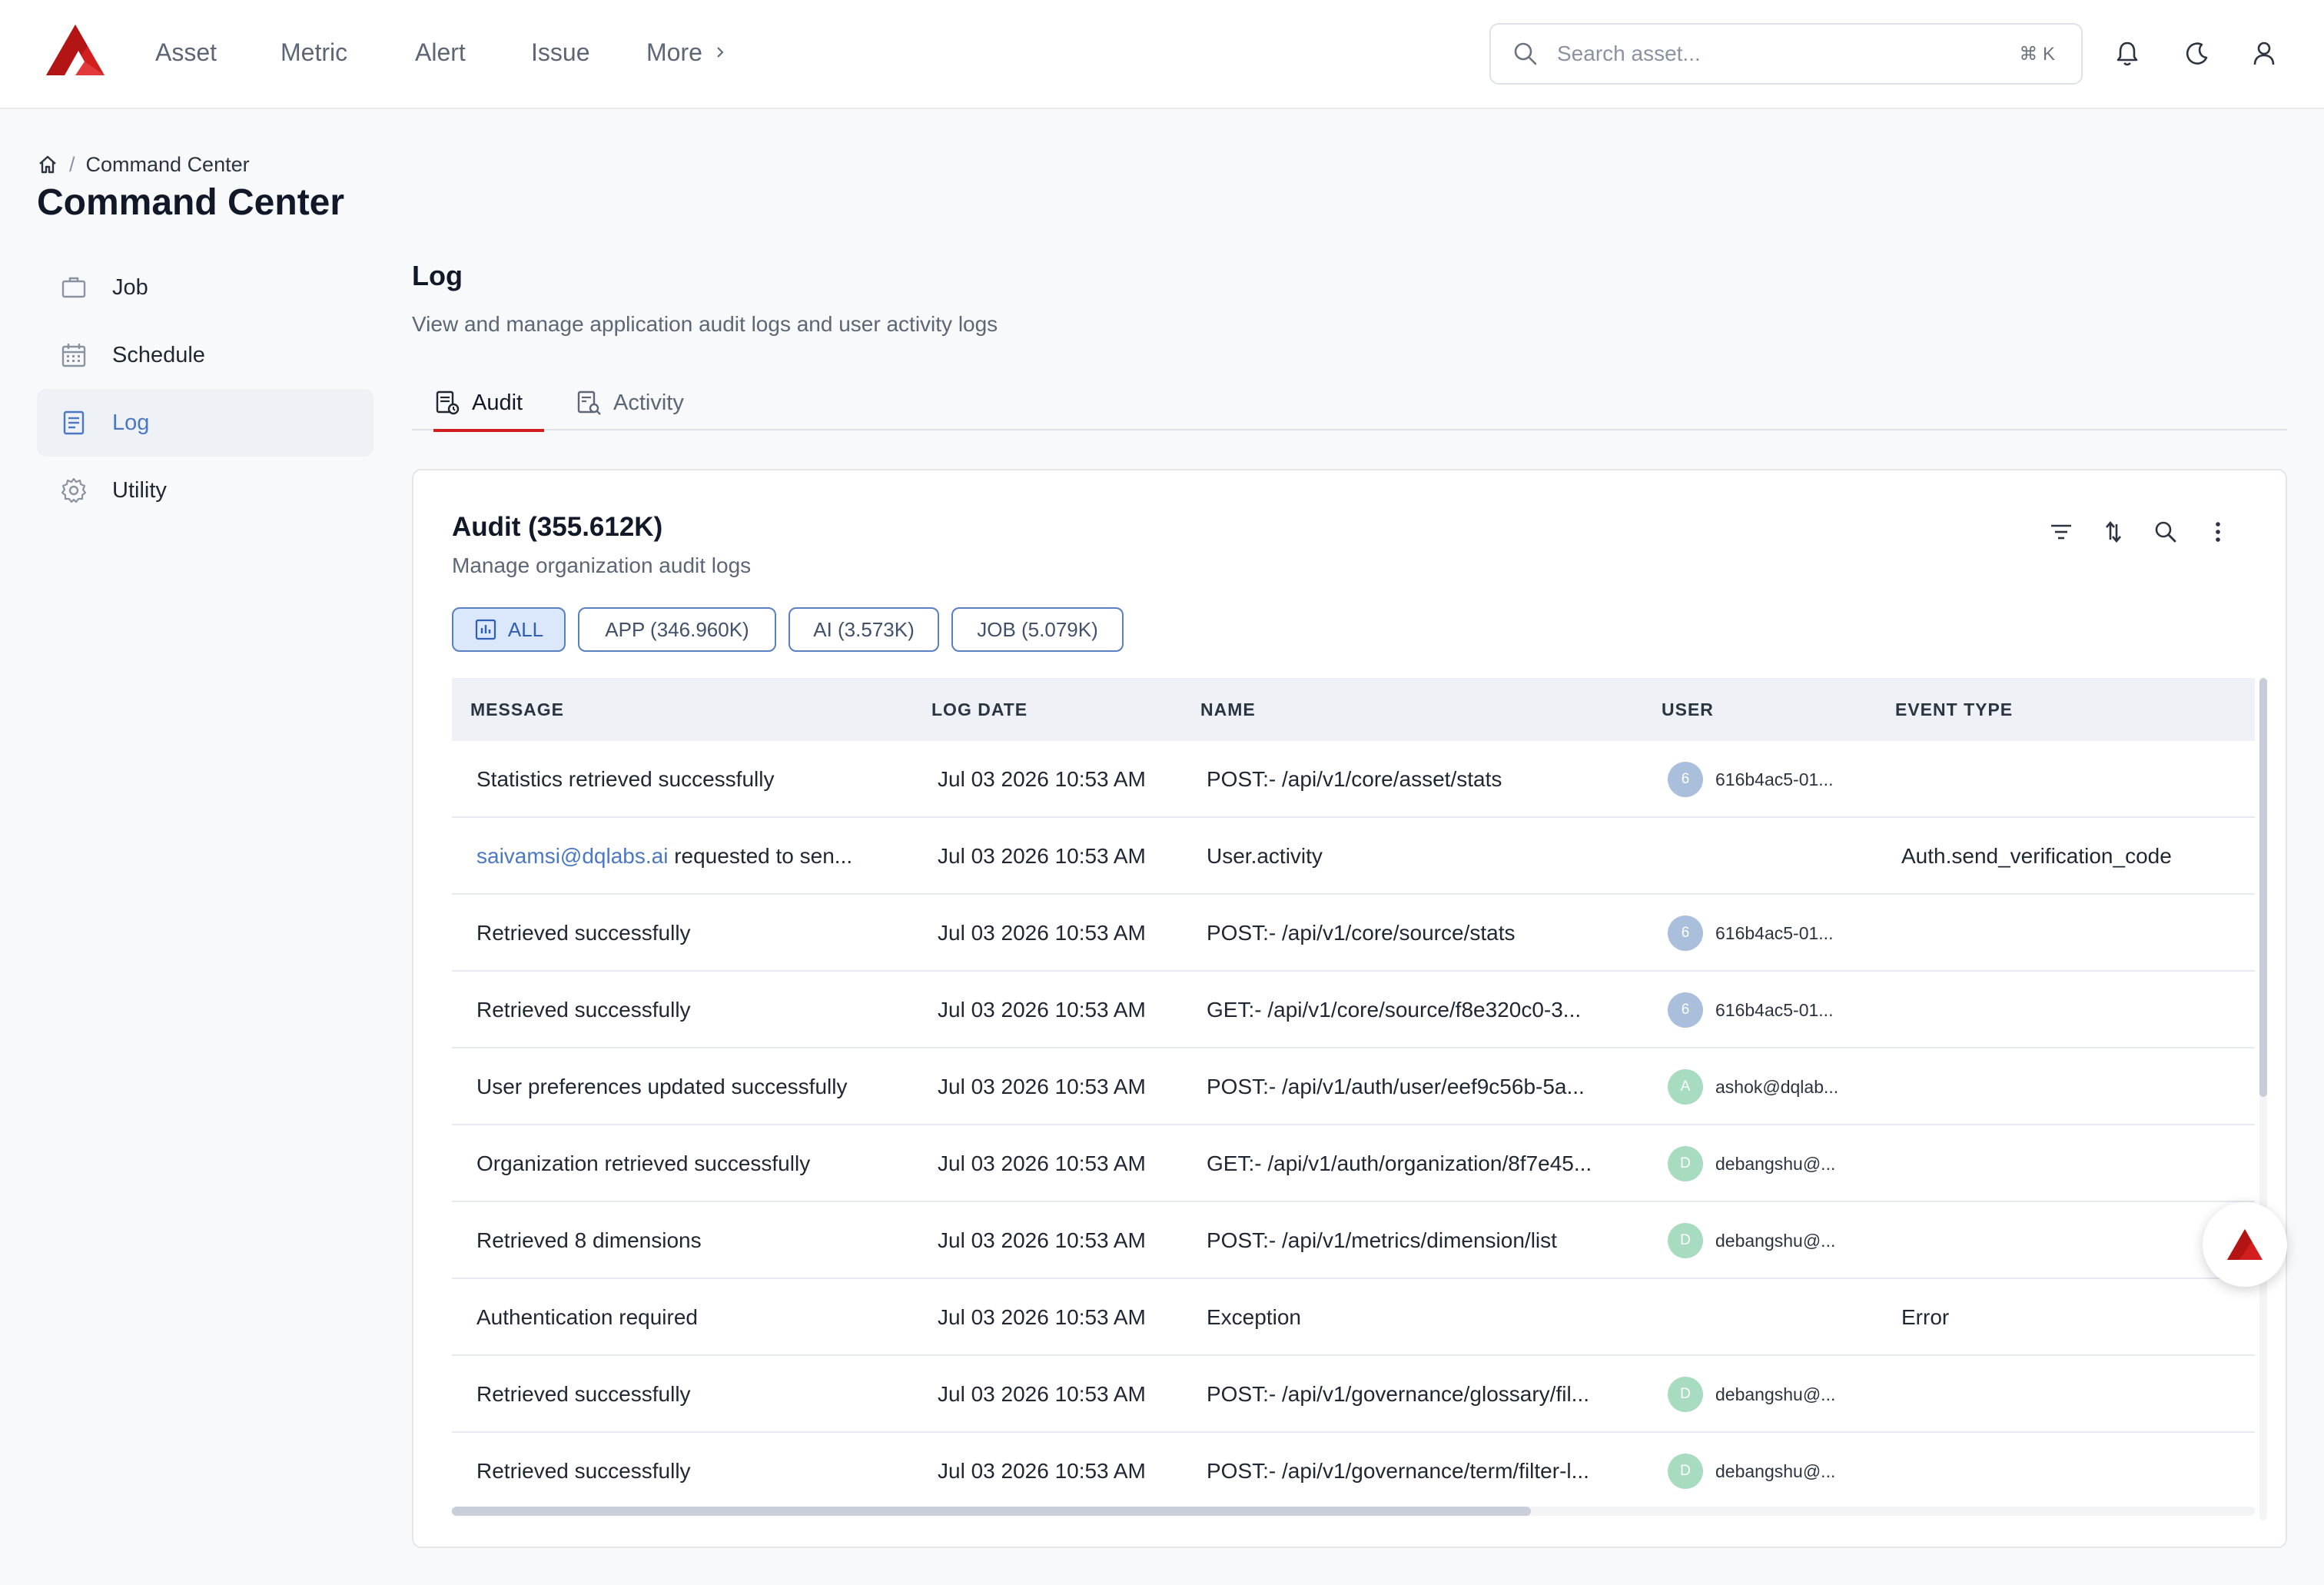  Describe the element at coordinates (1925, 1317) in the screenshot. I see `cell-event-type: Error` at that location.